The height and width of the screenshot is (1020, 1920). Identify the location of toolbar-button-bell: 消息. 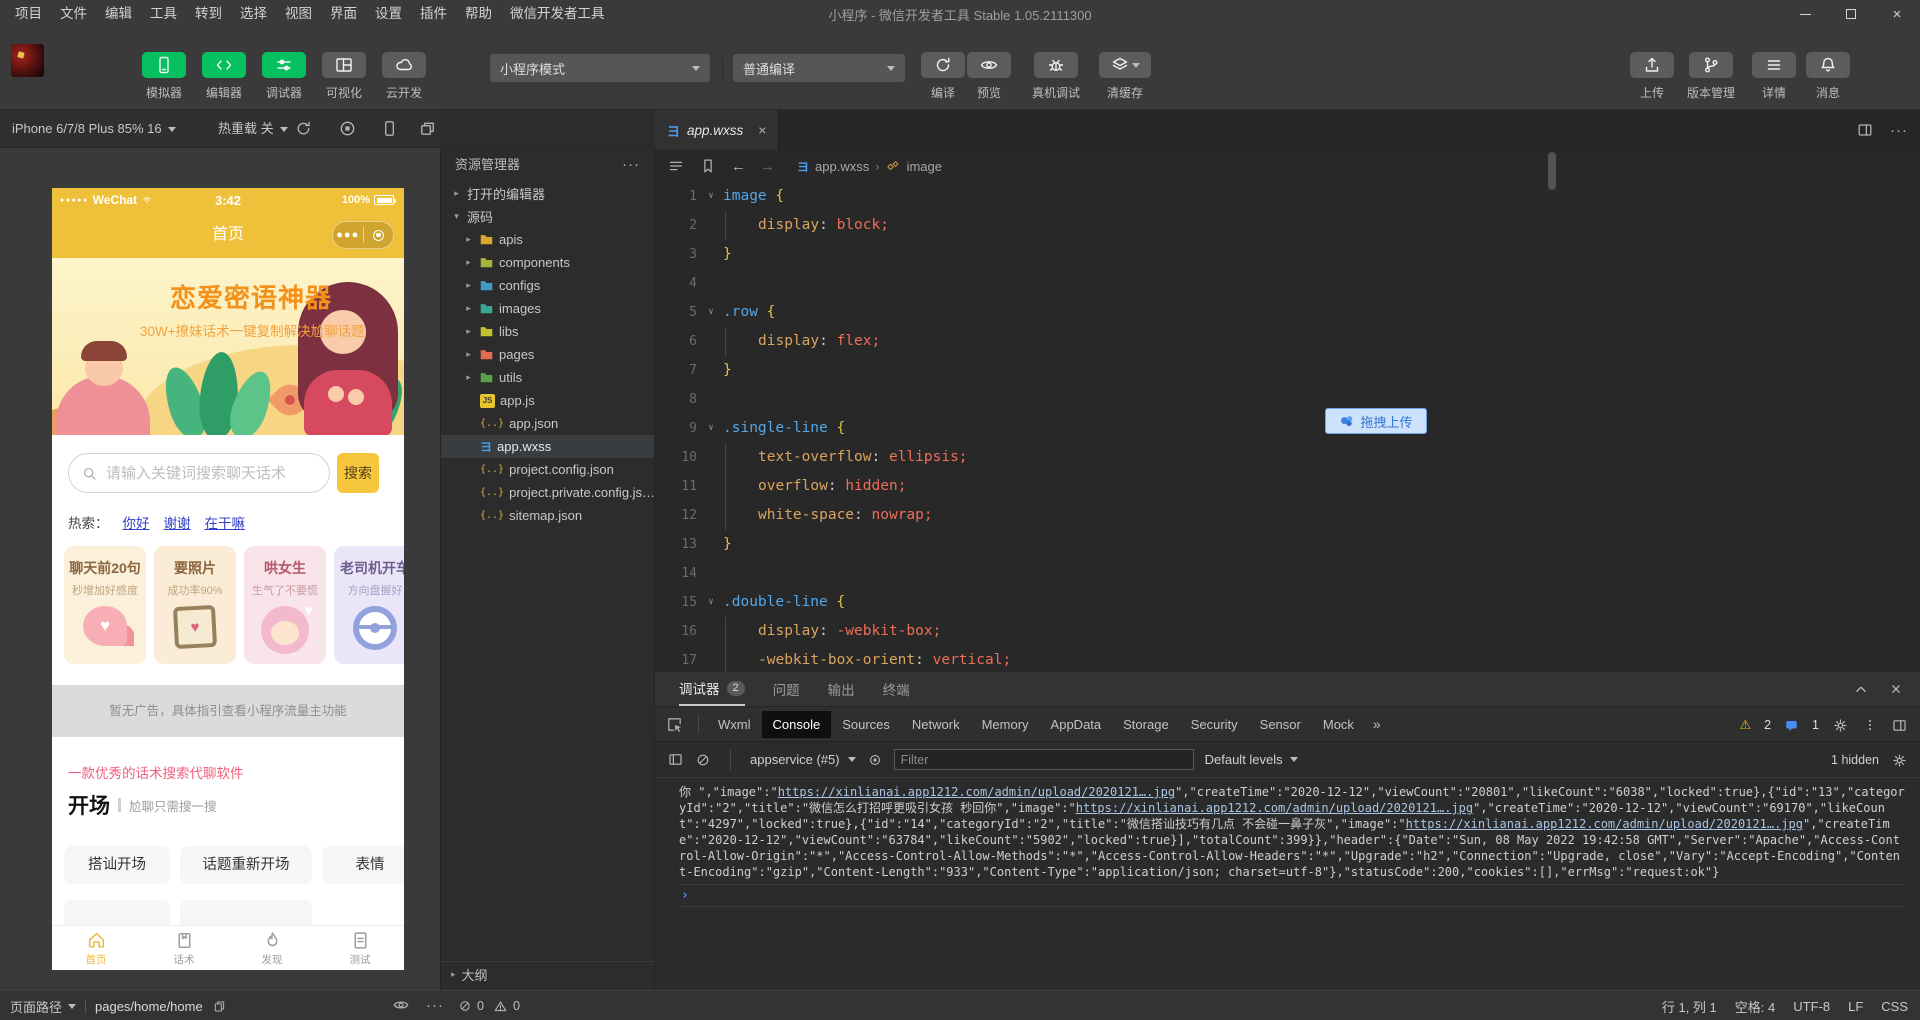
(1828, 76).